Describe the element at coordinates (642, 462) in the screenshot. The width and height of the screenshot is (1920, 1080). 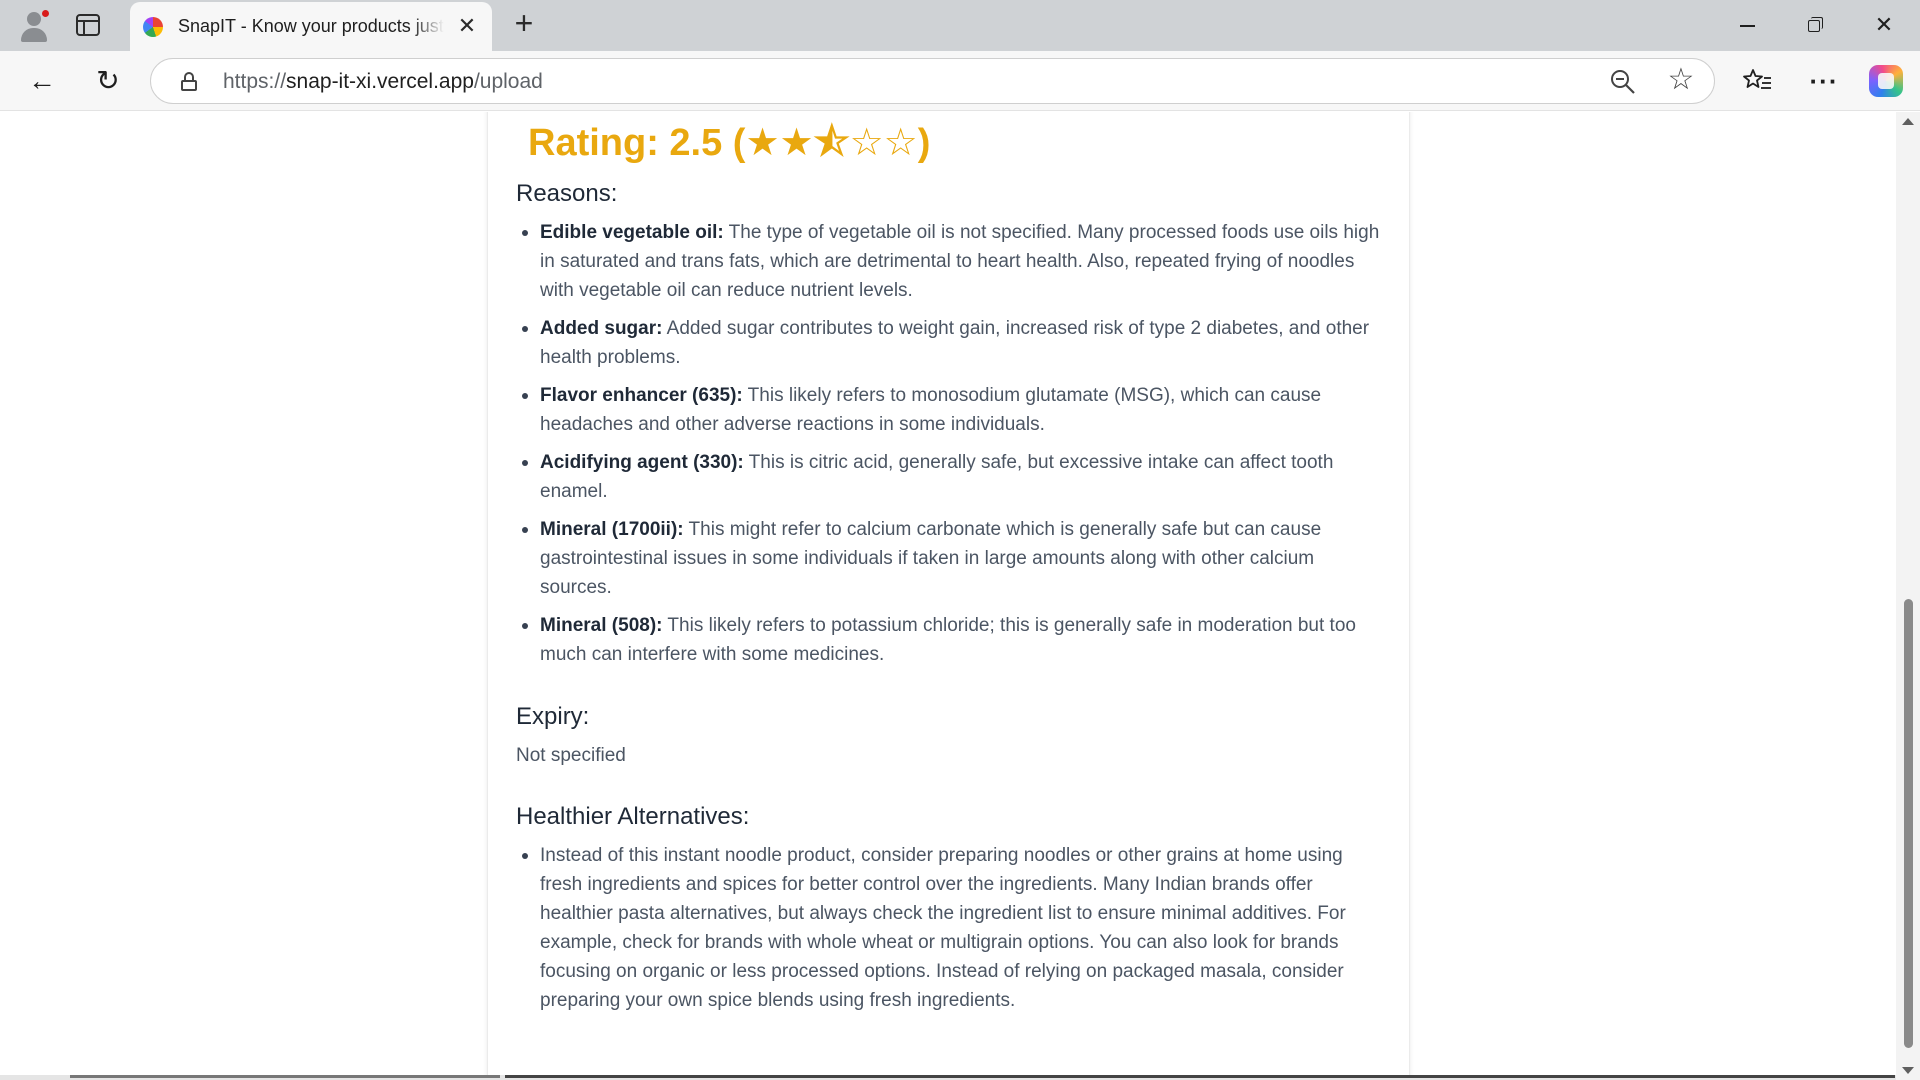
I see `reason-term: Acidifying agent (330):` at that location.